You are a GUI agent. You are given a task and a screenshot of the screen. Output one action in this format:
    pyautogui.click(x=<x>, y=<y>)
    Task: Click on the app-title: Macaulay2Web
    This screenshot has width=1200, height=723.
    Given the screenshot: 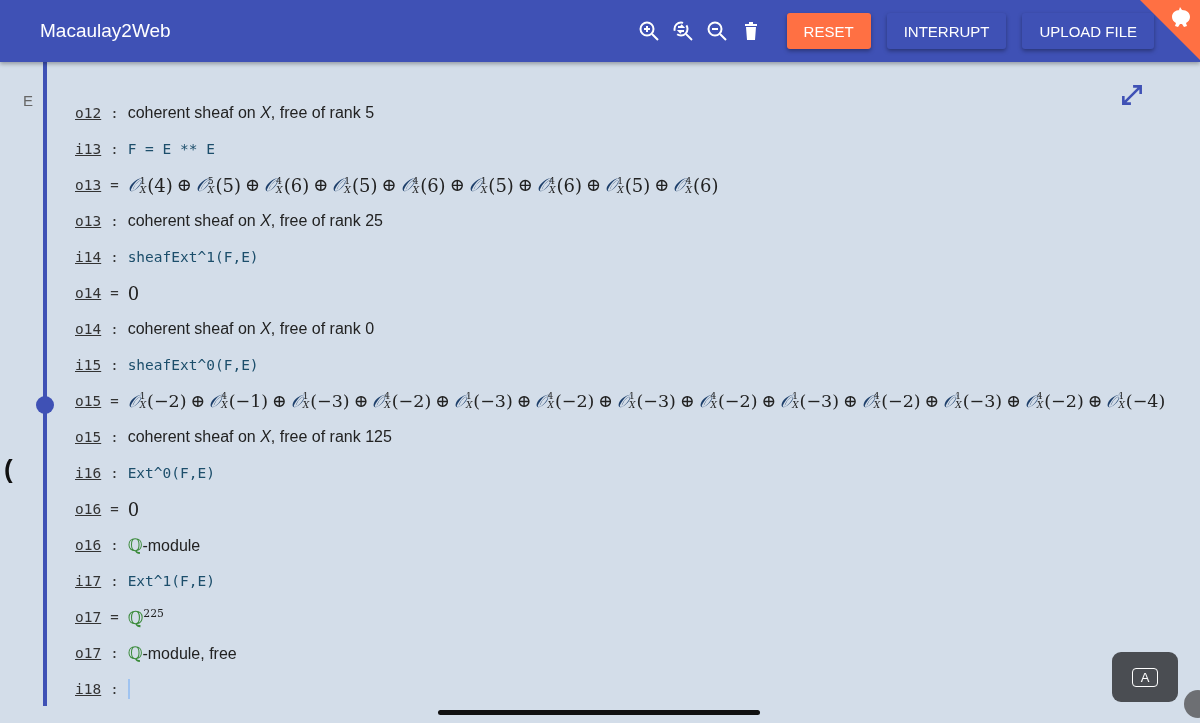 What is the action you would take?
    pyautogui.click(x=106, y=31)
    